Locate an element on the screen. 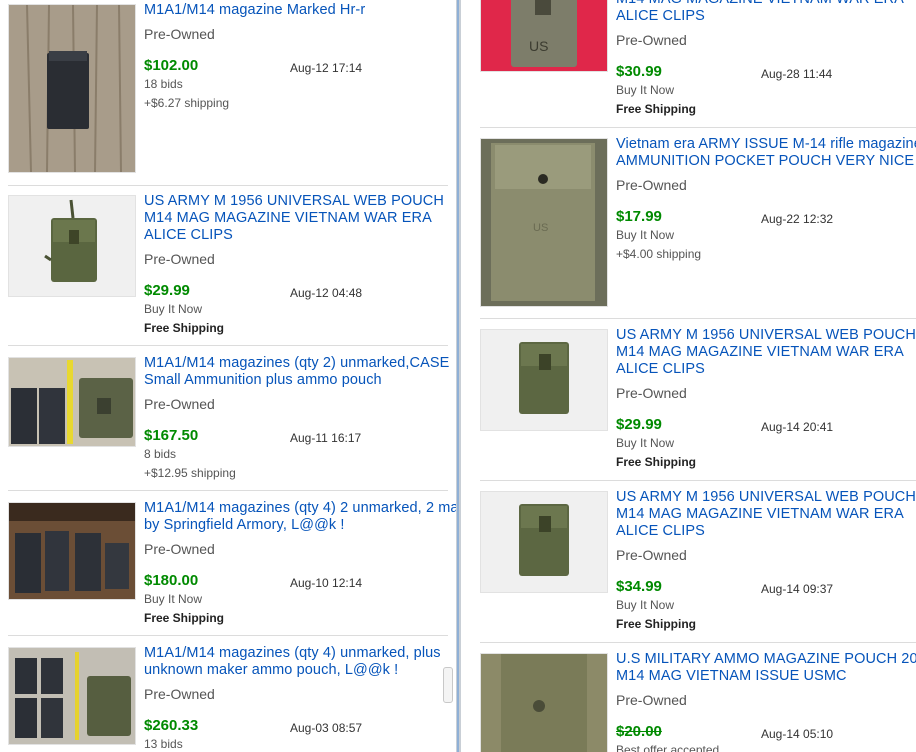 The height and width of the screenshot is (752, 916). listing-title-line: AMMUNITION POCKET POUCH VERY NICE is located at coordinates (765, 161).